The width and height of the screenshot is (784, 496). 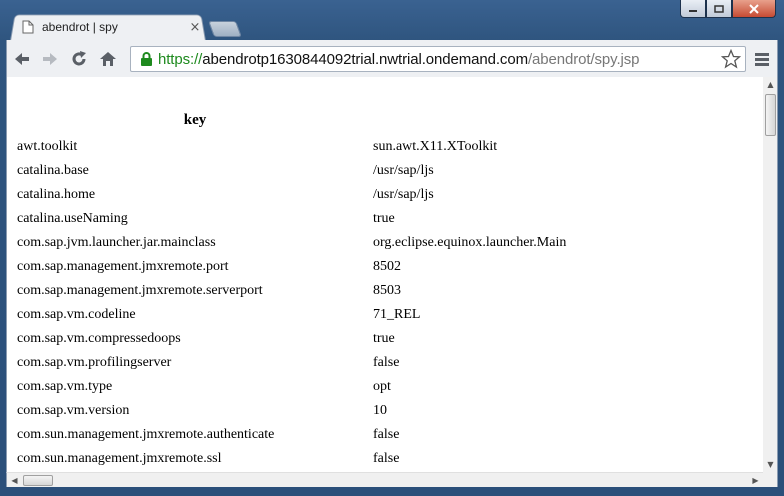 I want to click on table-row: com.sap.vm.type opt, so click(x=385, y=387).